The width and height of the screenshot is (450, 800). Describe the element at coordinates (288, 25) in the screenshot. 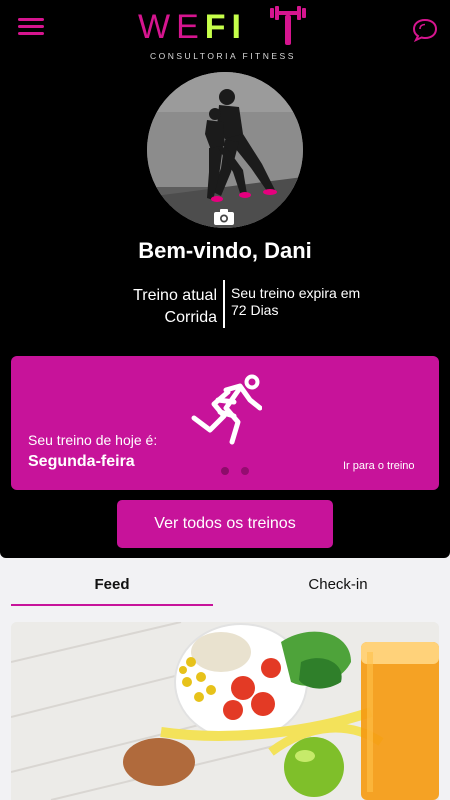

I see `dumbbell-icon` at that location.